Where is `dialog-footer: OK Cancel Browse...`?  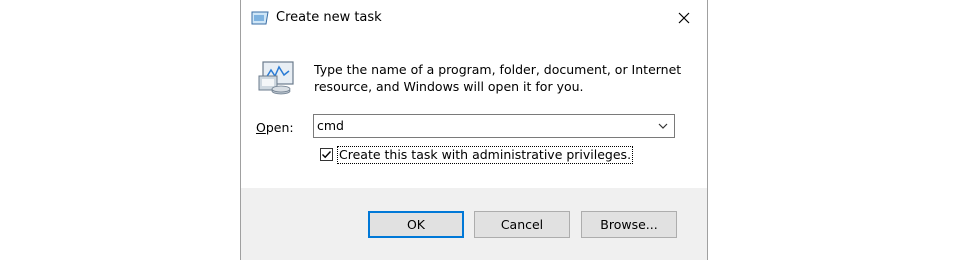
dialog-footer: OK Cancel Browse... is located at coordinates (474, 224).